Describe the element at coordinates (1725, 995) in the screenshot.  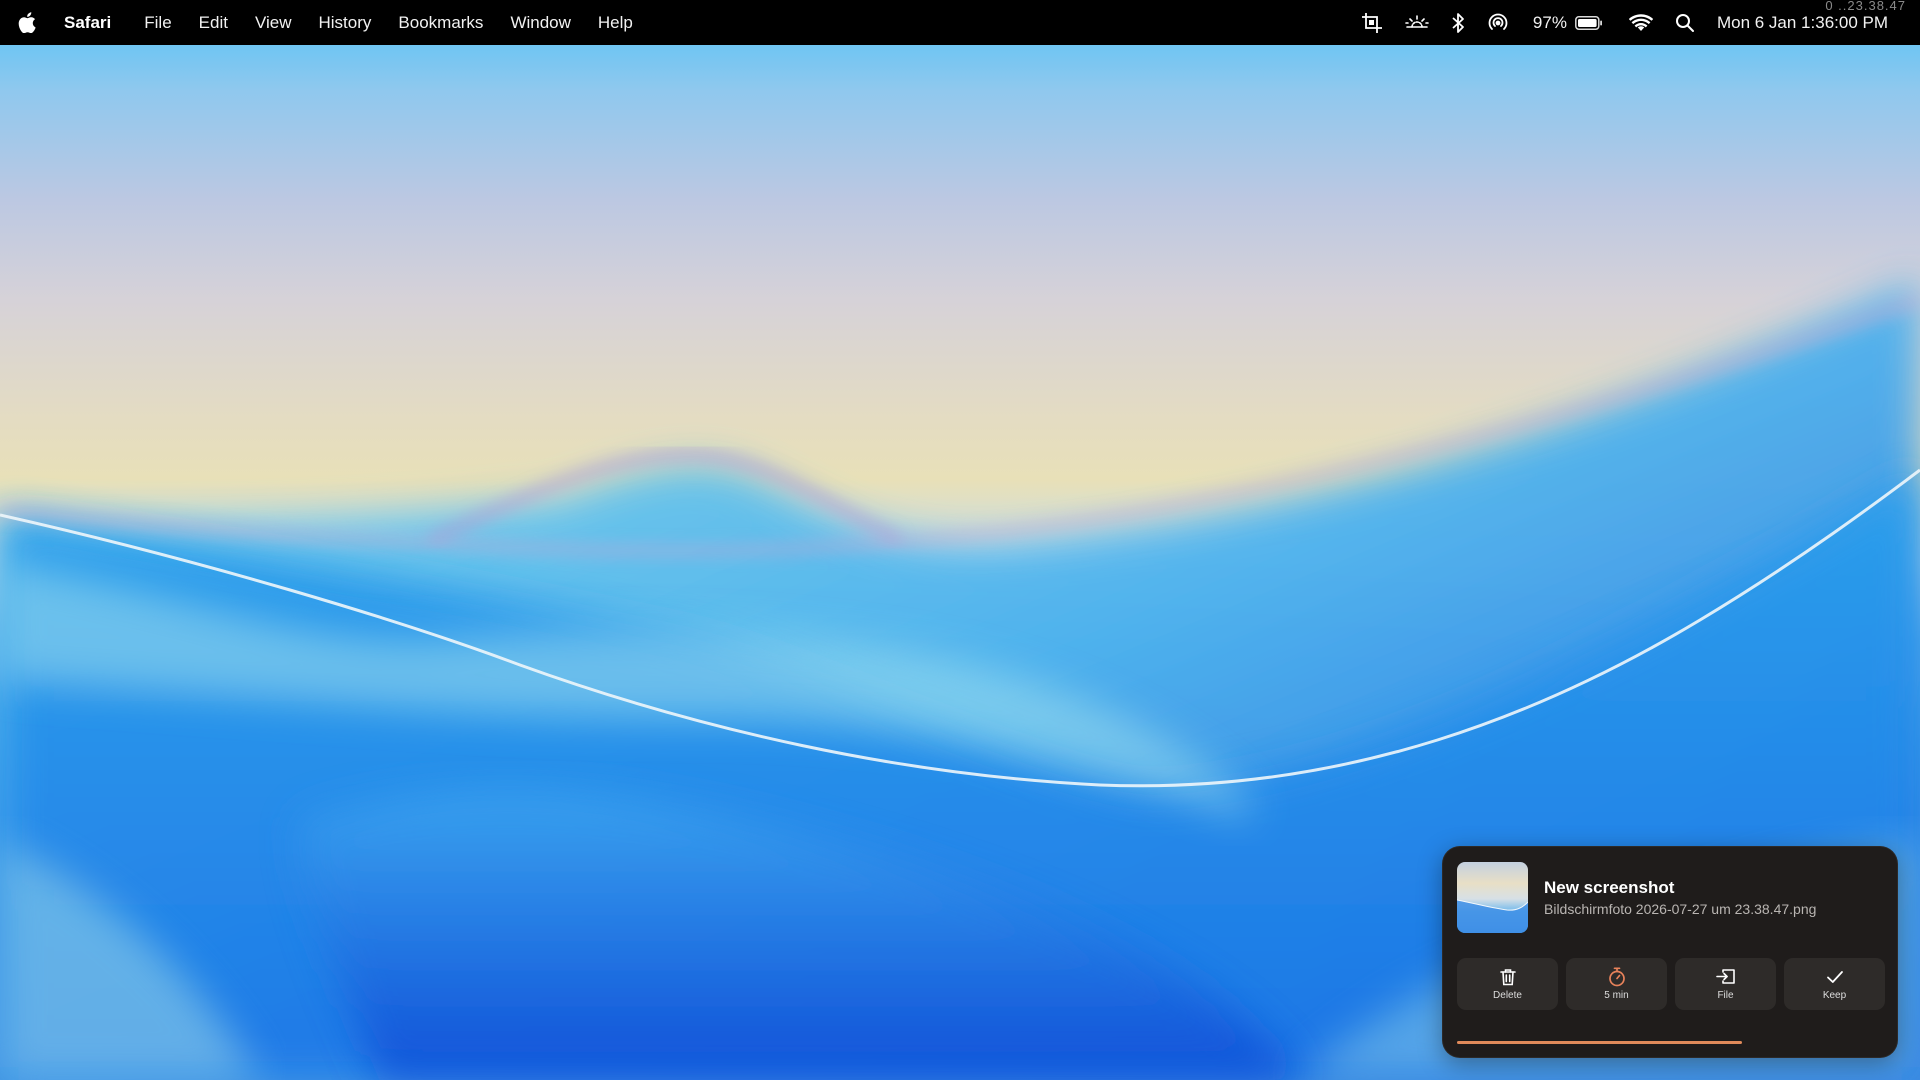
I see `file-label: File` at that location.